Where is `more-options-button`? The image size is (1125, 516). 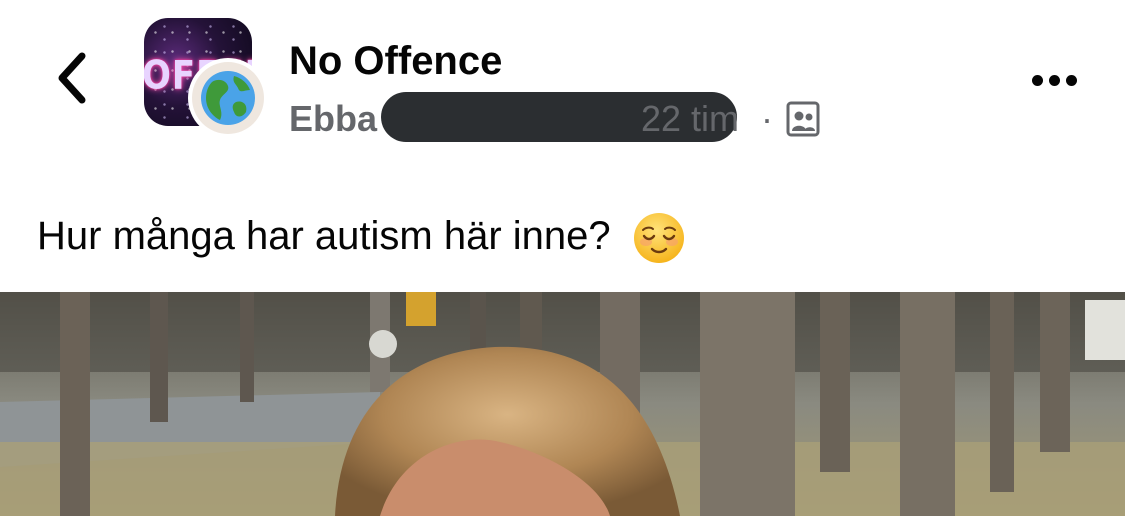
more-options-button is located at coordinates (1054, 80).